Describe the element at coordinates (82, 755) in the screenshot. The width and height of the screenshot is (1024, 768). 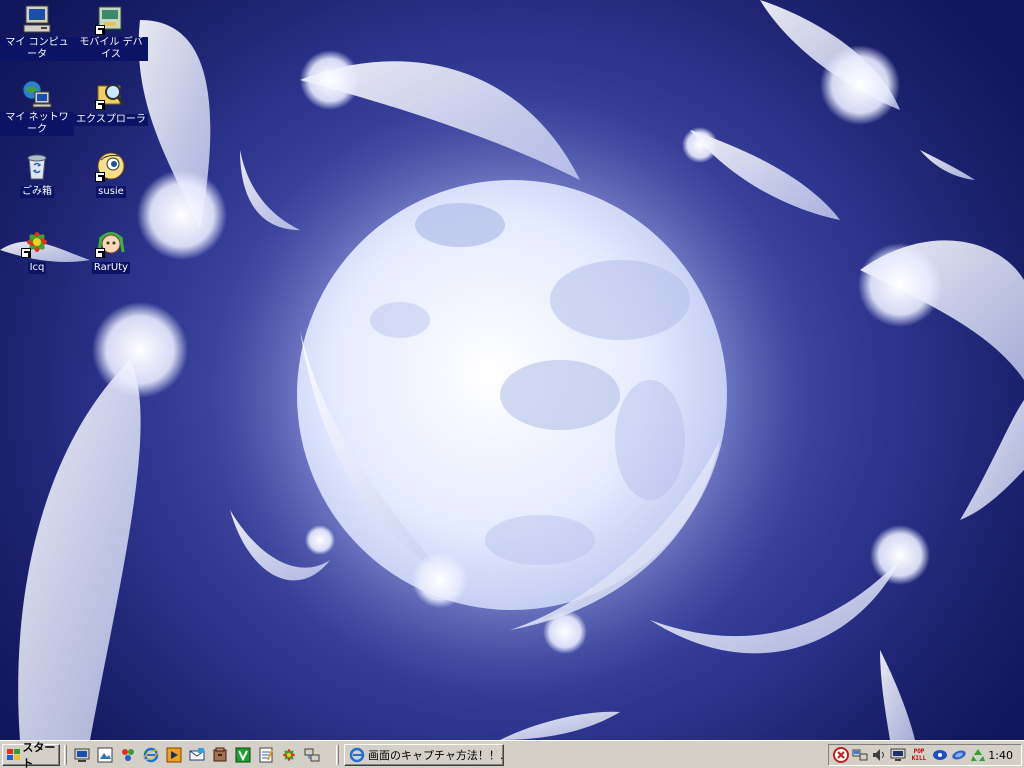
I see `show-desktop-icon` at that location.